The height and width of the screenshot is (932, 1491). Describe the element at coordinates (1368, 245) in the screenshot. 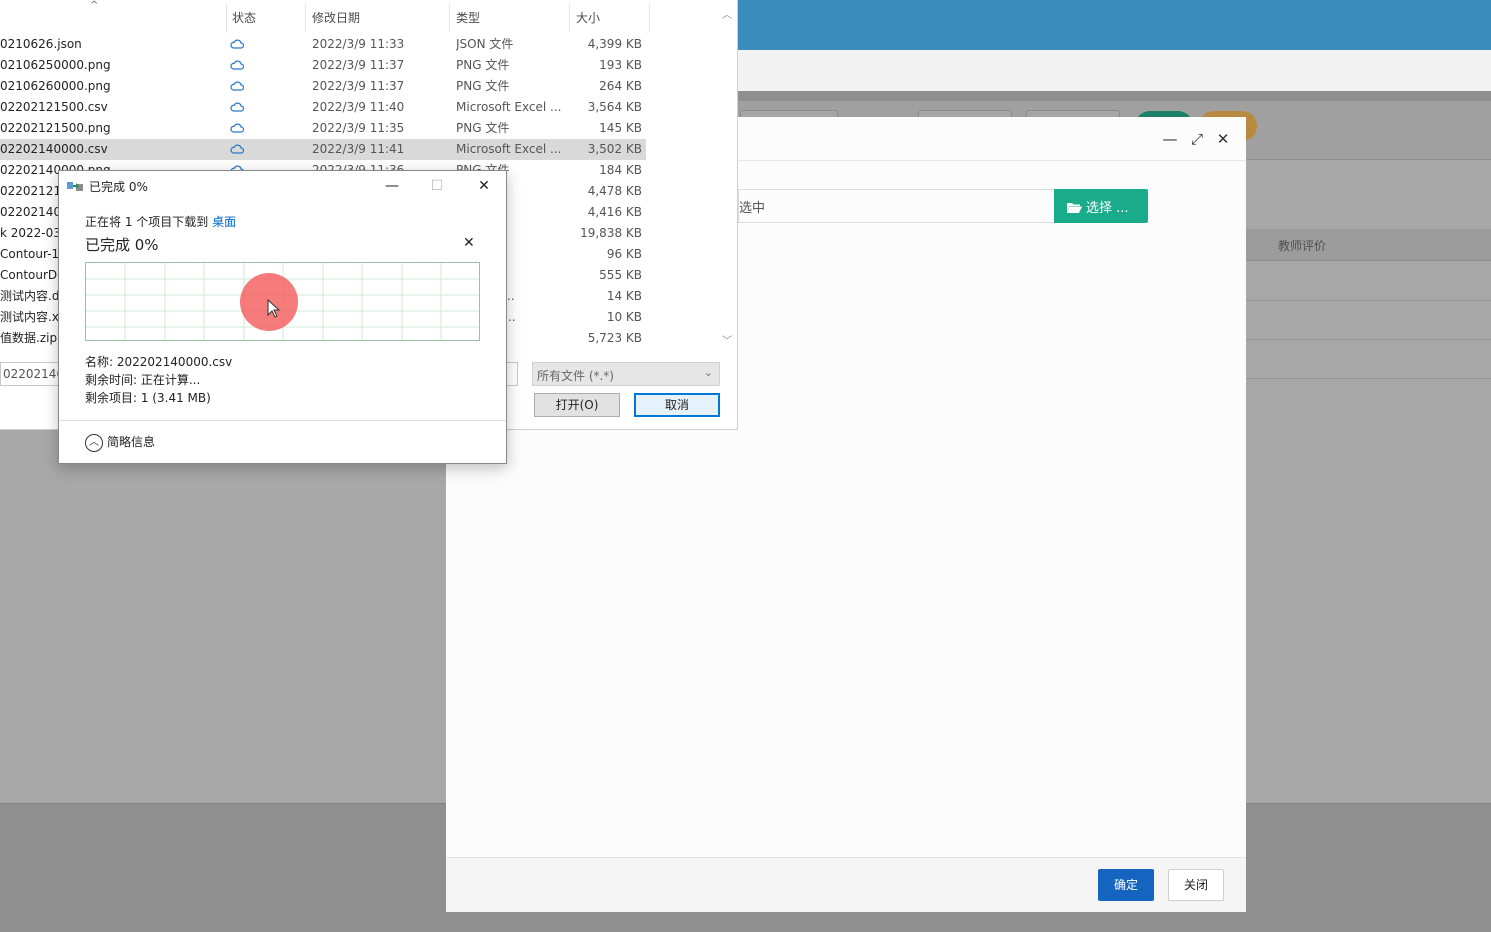

I see `table-header: 教师评价` at that location.